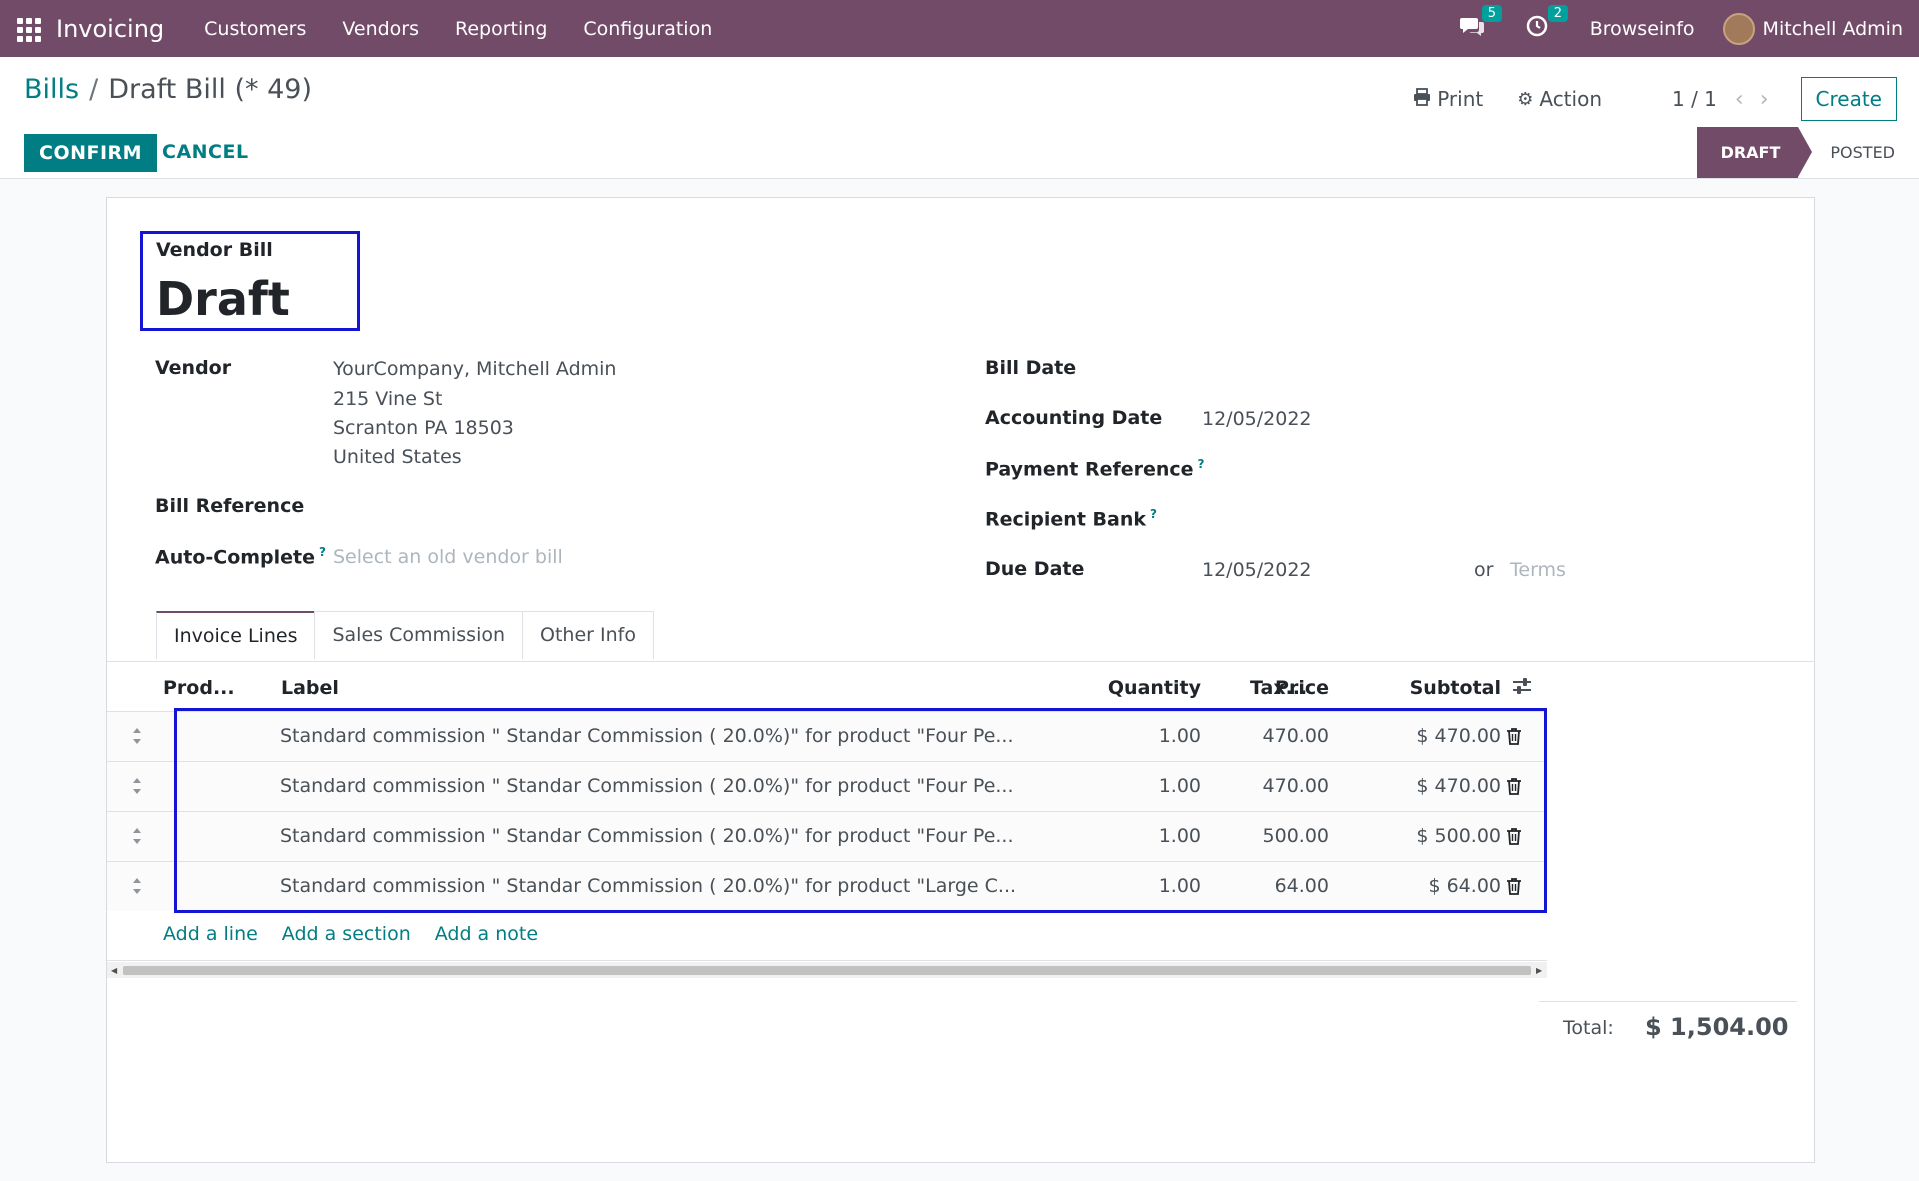 The image size is (1919, 1181). I want to click on pager-next-icon: ›, so click(1764, 99).